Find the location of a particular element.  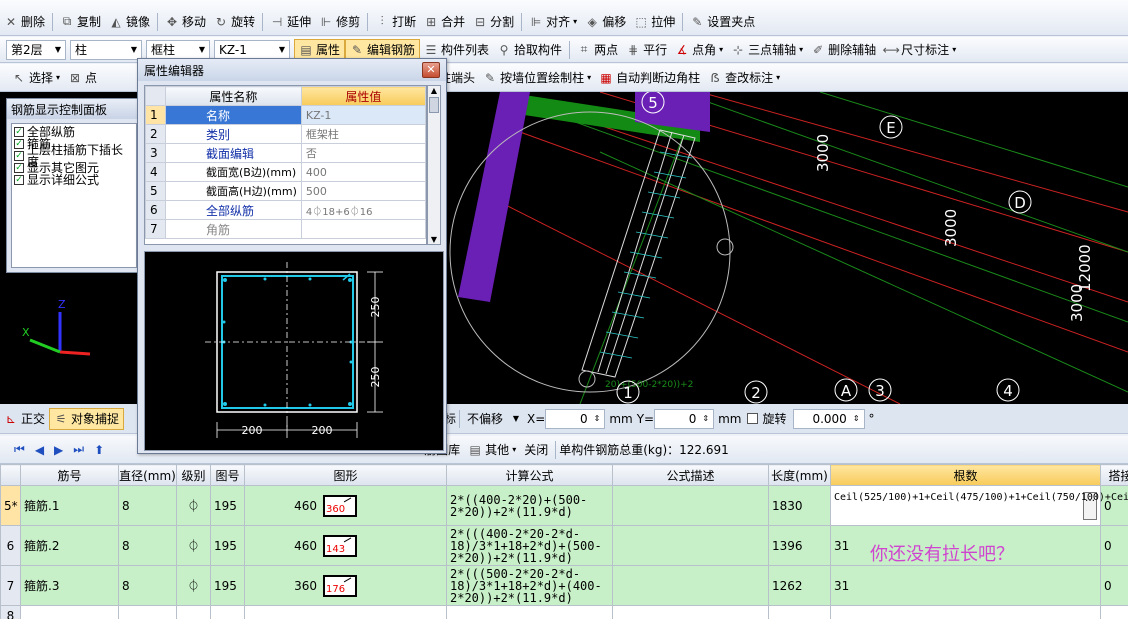

grid-label-D: D is located at coordinates (1020, 203).